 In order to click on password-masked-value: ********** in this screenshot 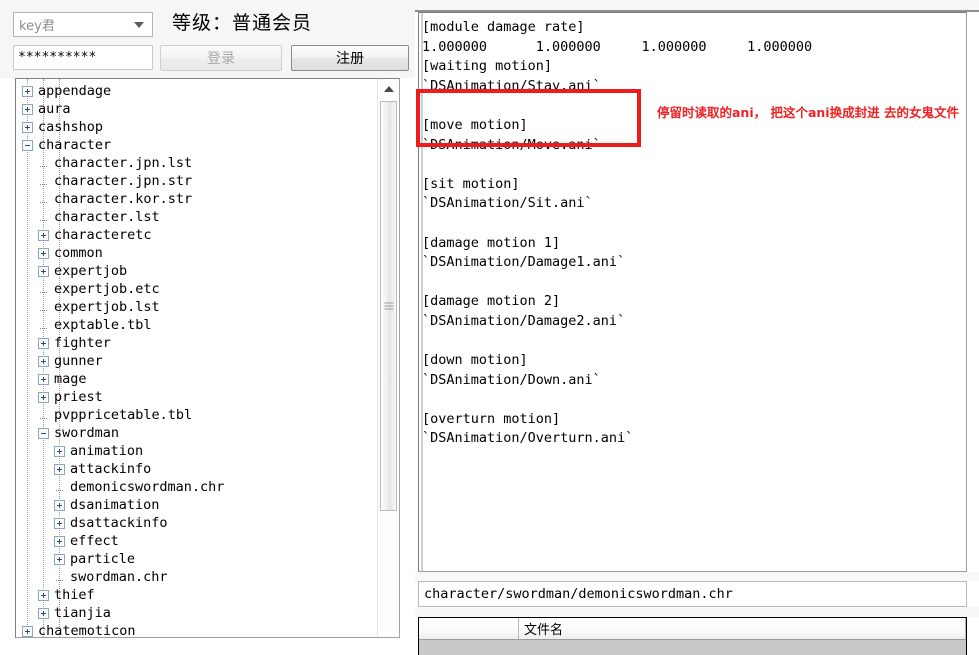, I will do `click(57, 57)`.